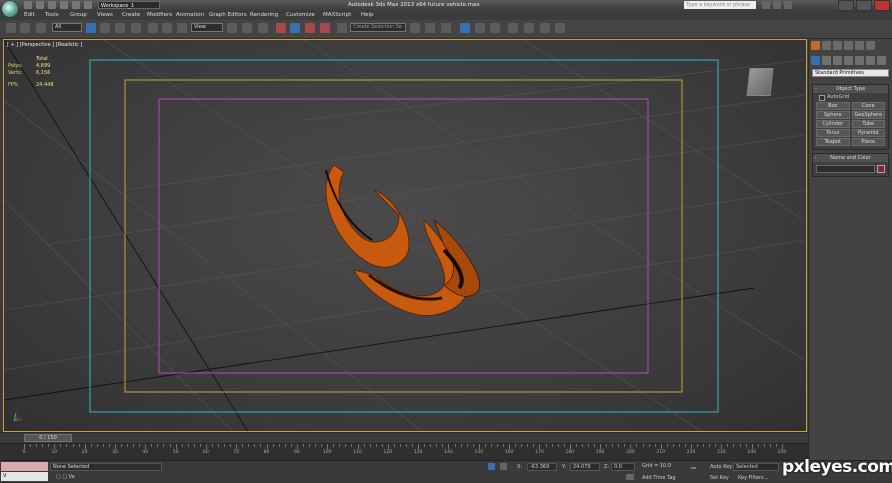 The height and width of the screenshot is (483, 892). What do you see at coordinates (52, 5) in the screenshot?
I see `save-file-icon` at bounding box center [52, 5].